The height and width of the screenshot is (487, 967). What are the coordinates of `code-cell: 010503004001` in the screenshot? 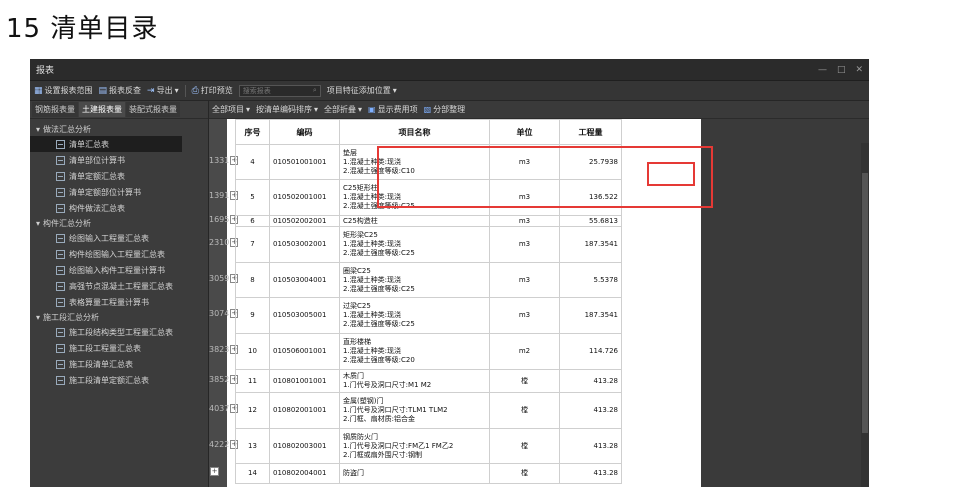 It's located at (304, 280).